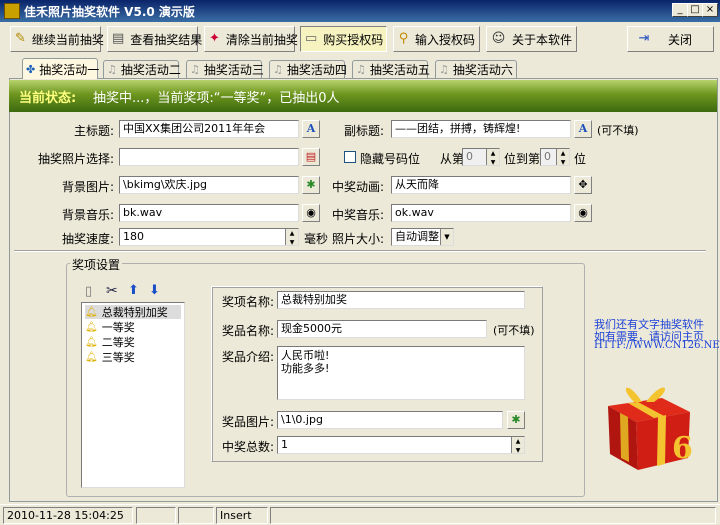 This screenshot has height=525, width=720. What do you see at coordinates (350, 157) in the screenshot?
I see `hide-number-checkbox` at bounding box center [350, 157].